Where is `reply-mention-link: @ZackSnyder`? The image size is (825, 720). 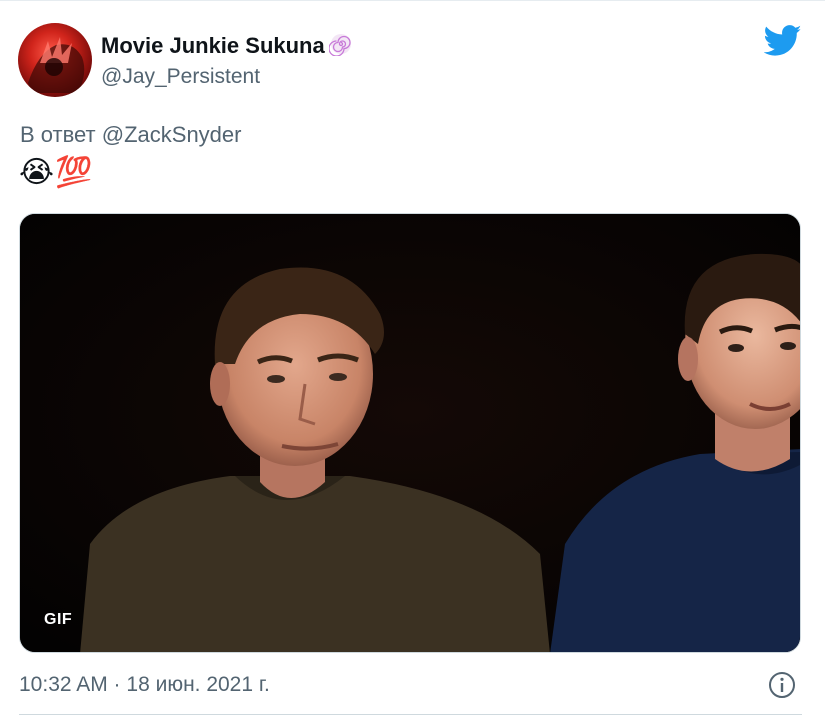
reply-mention-link: @ZackSnyder is located at coordinates (172, 134).